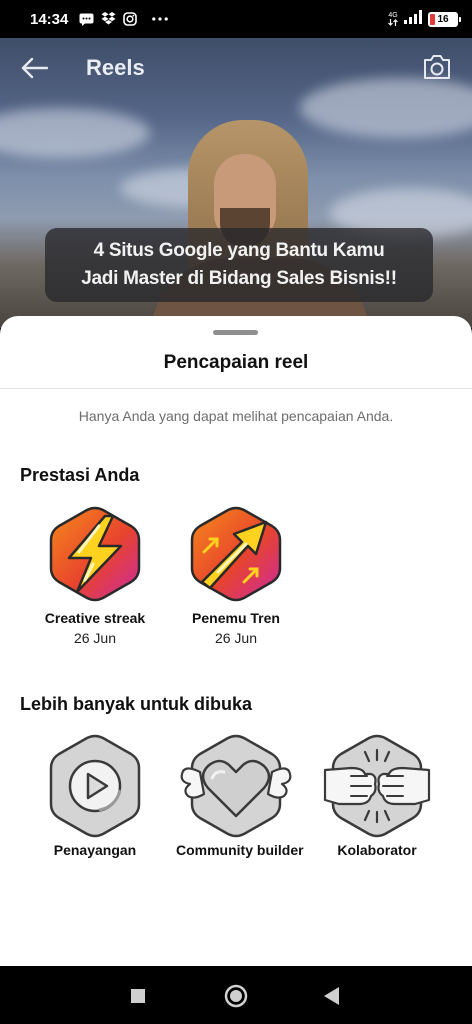  Describe the element at coordinates (235, 332) in the screenshot. I see `sheet-drag-handle` at that location.